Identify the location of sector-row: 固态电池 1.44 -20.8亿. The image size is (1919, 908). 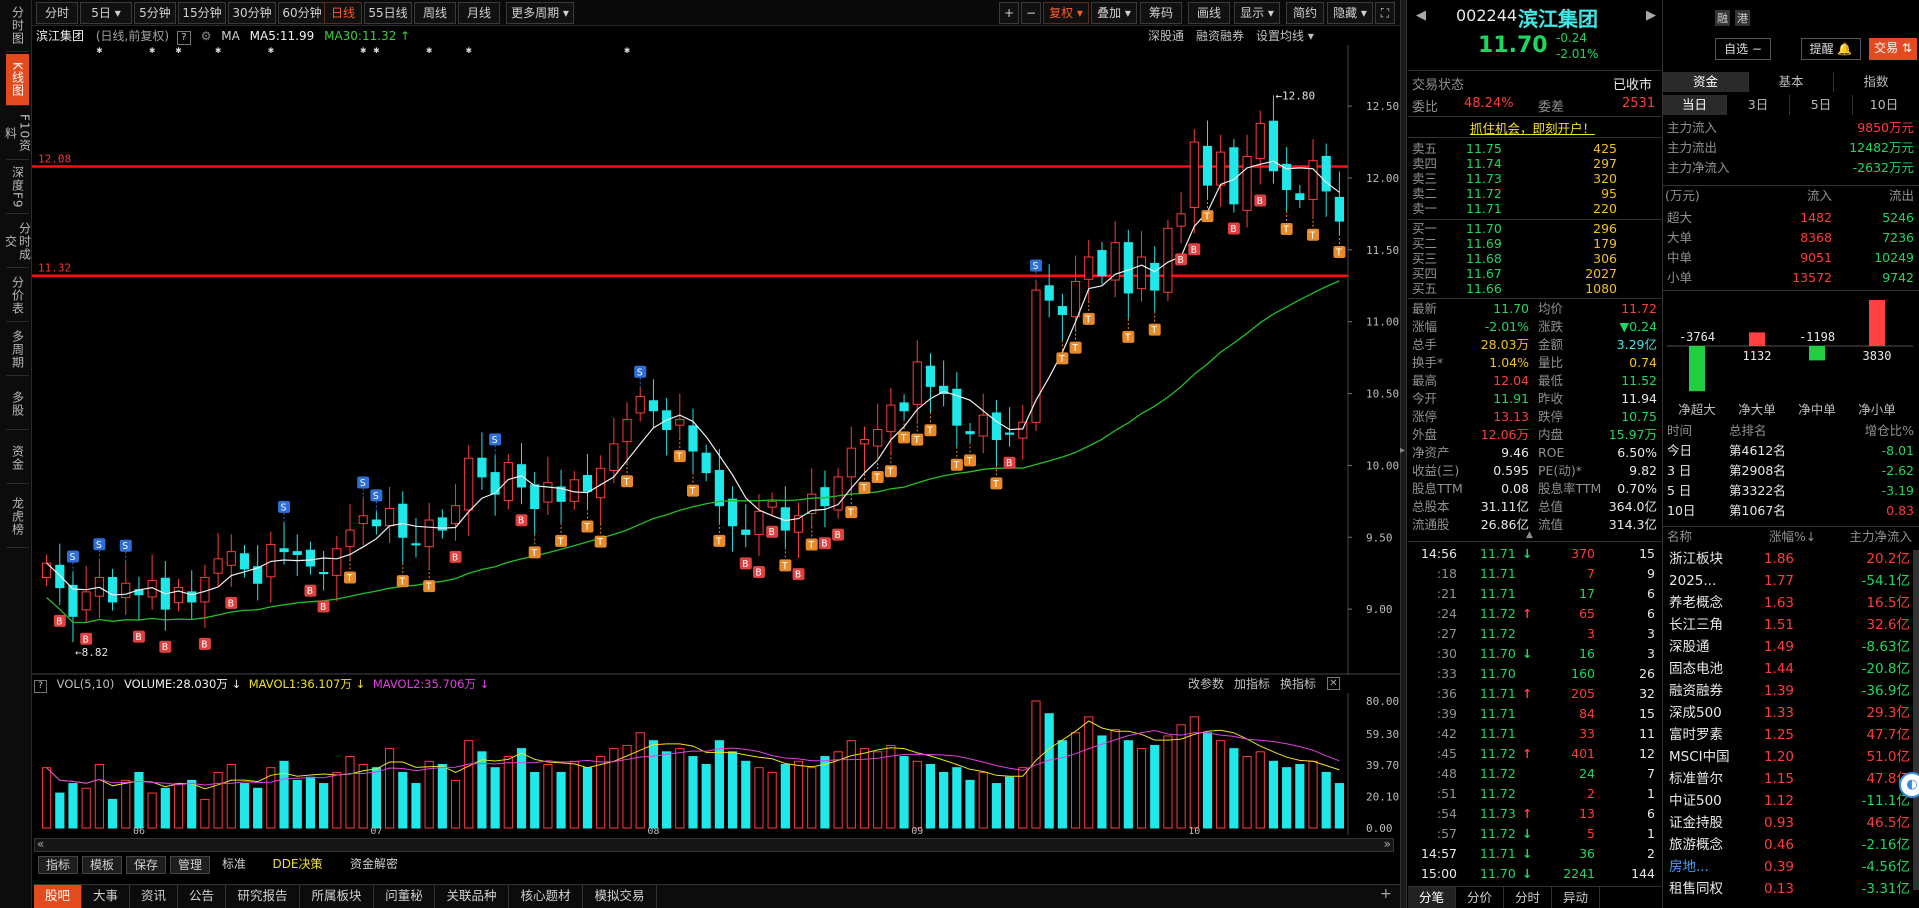
(1791, 669).